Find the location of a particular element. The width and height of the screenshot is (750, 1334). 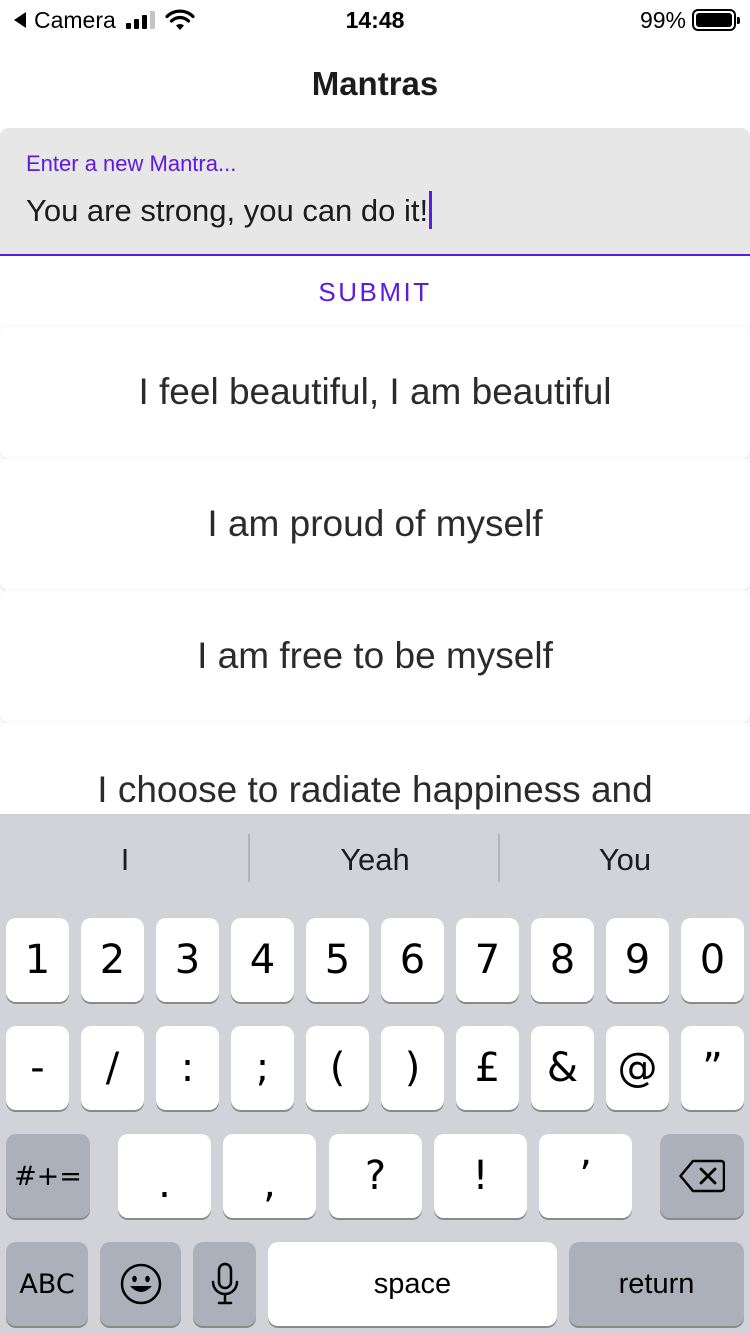

key-slash: / is located at coordinates (112, 1068).